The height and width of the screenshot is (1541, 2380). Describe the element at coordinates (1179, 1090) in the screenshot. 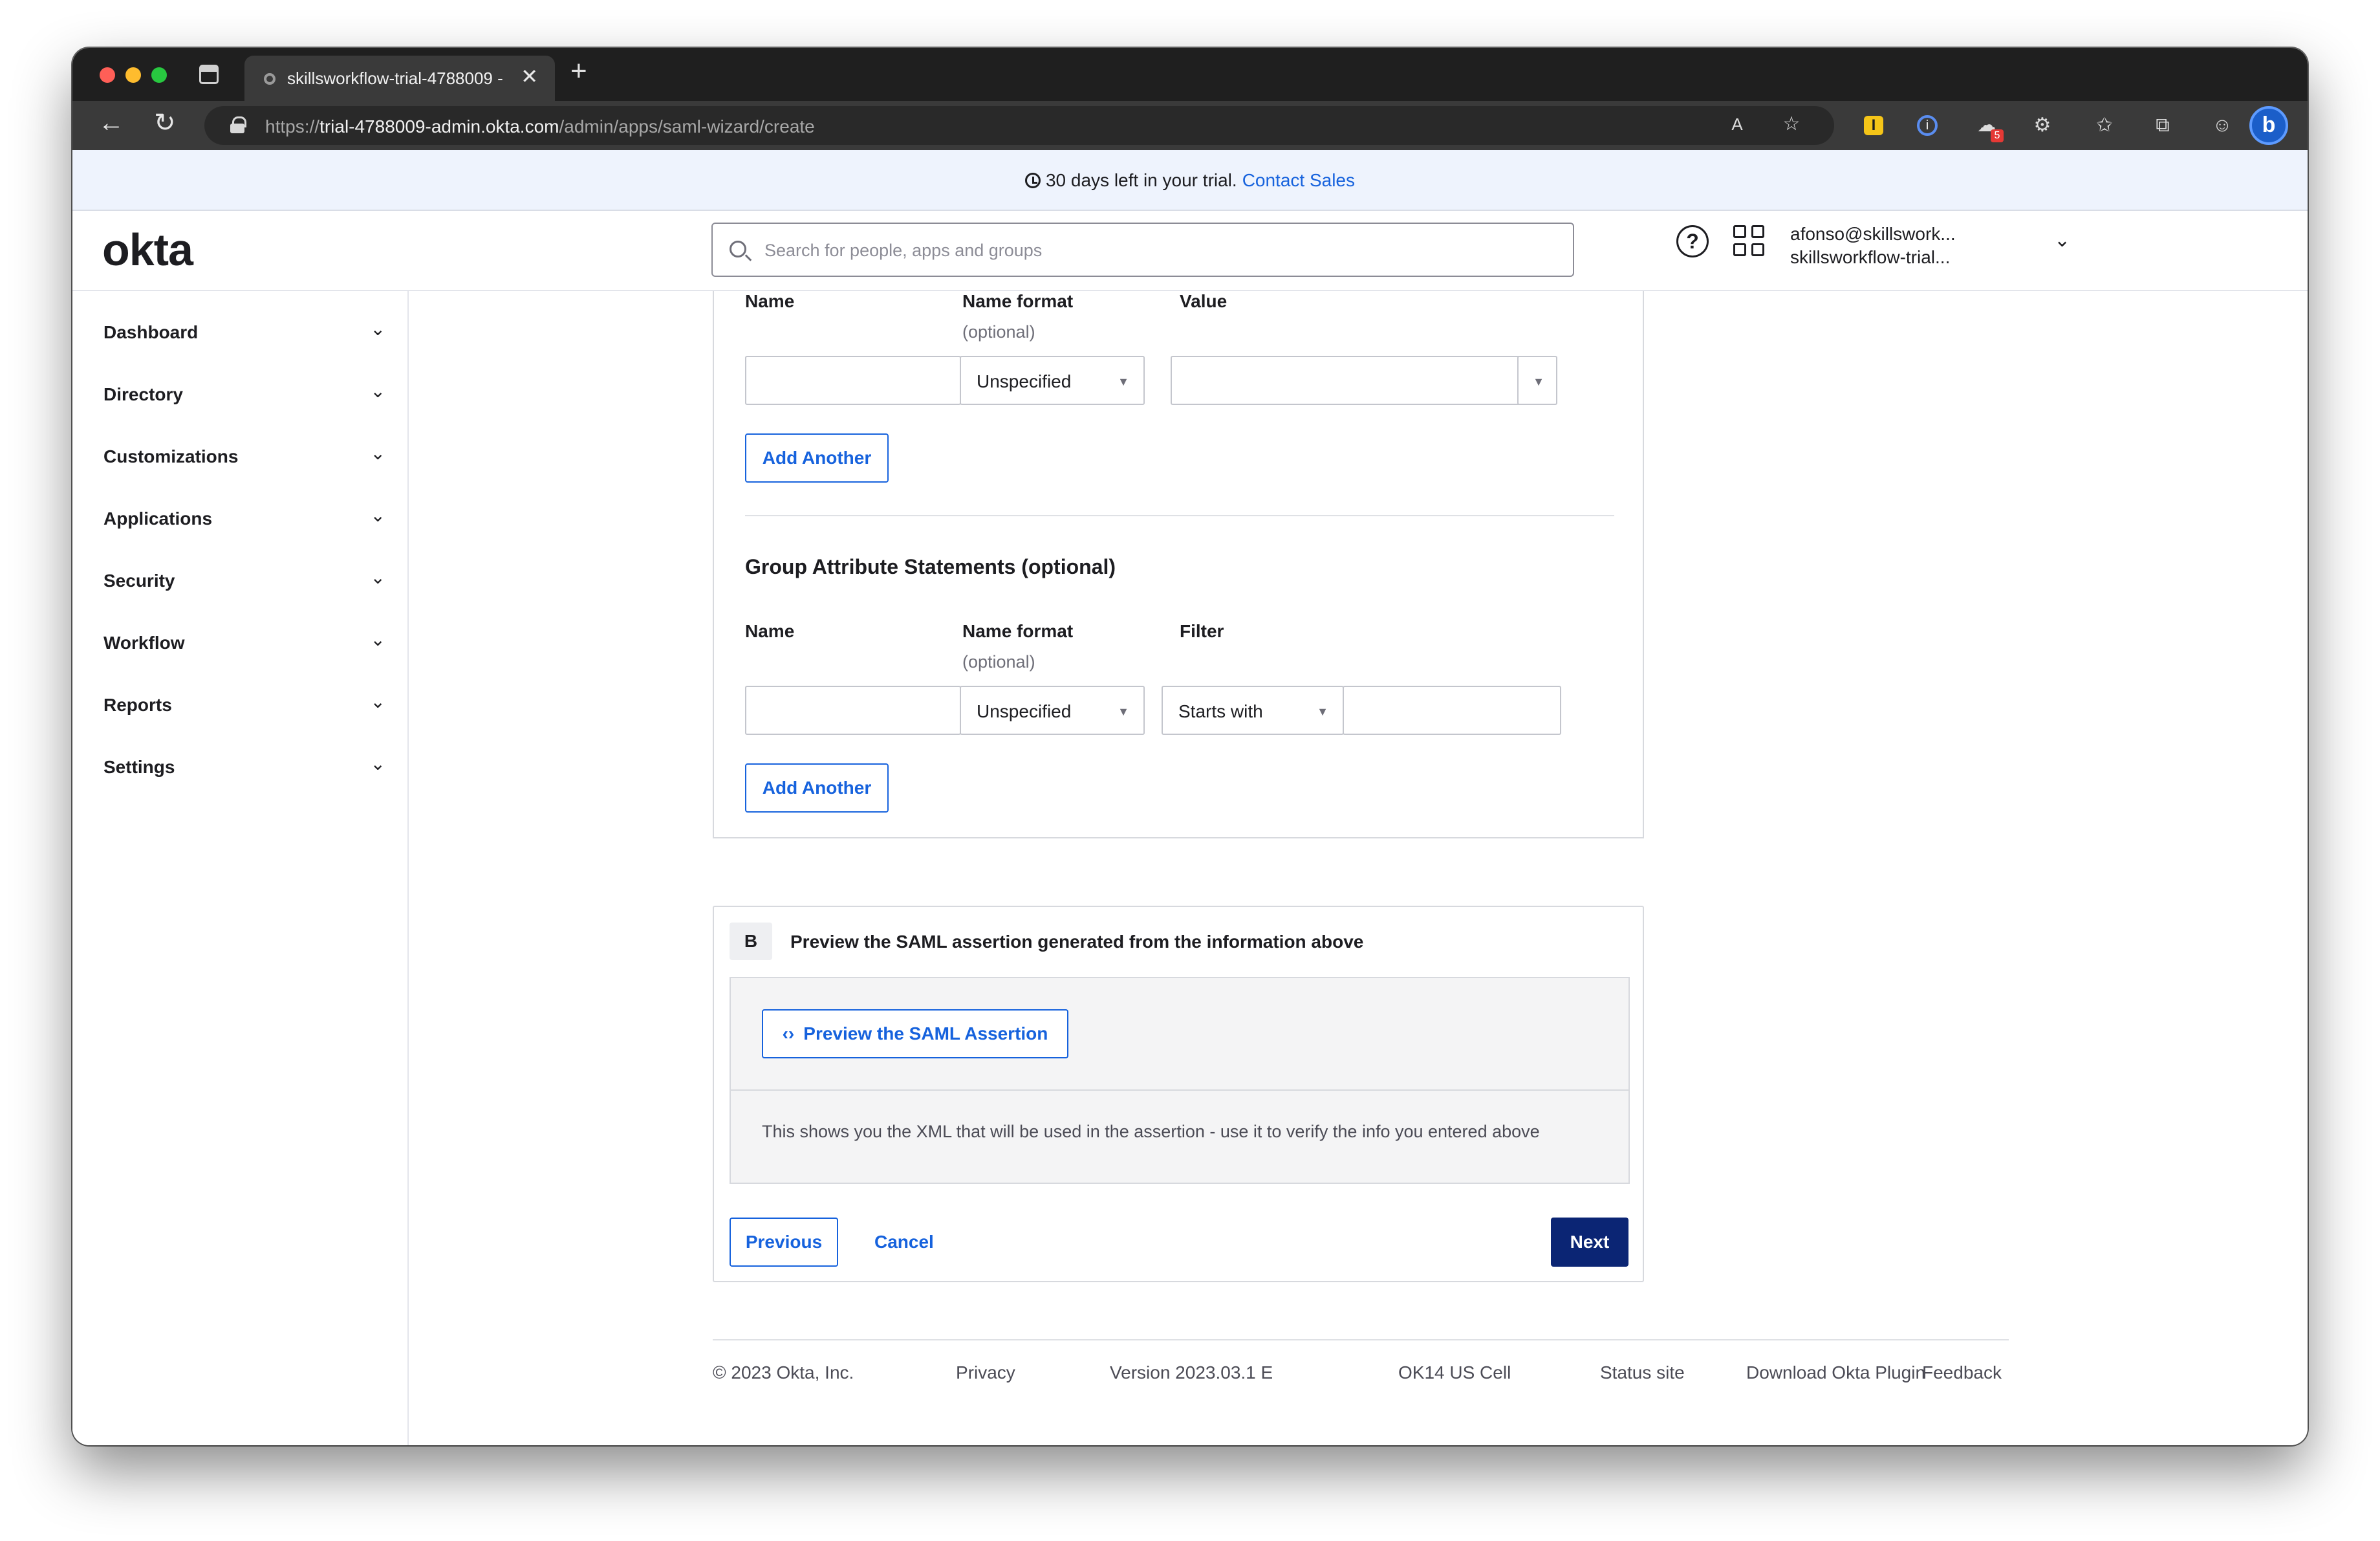

I see `preview-divider` at that location.